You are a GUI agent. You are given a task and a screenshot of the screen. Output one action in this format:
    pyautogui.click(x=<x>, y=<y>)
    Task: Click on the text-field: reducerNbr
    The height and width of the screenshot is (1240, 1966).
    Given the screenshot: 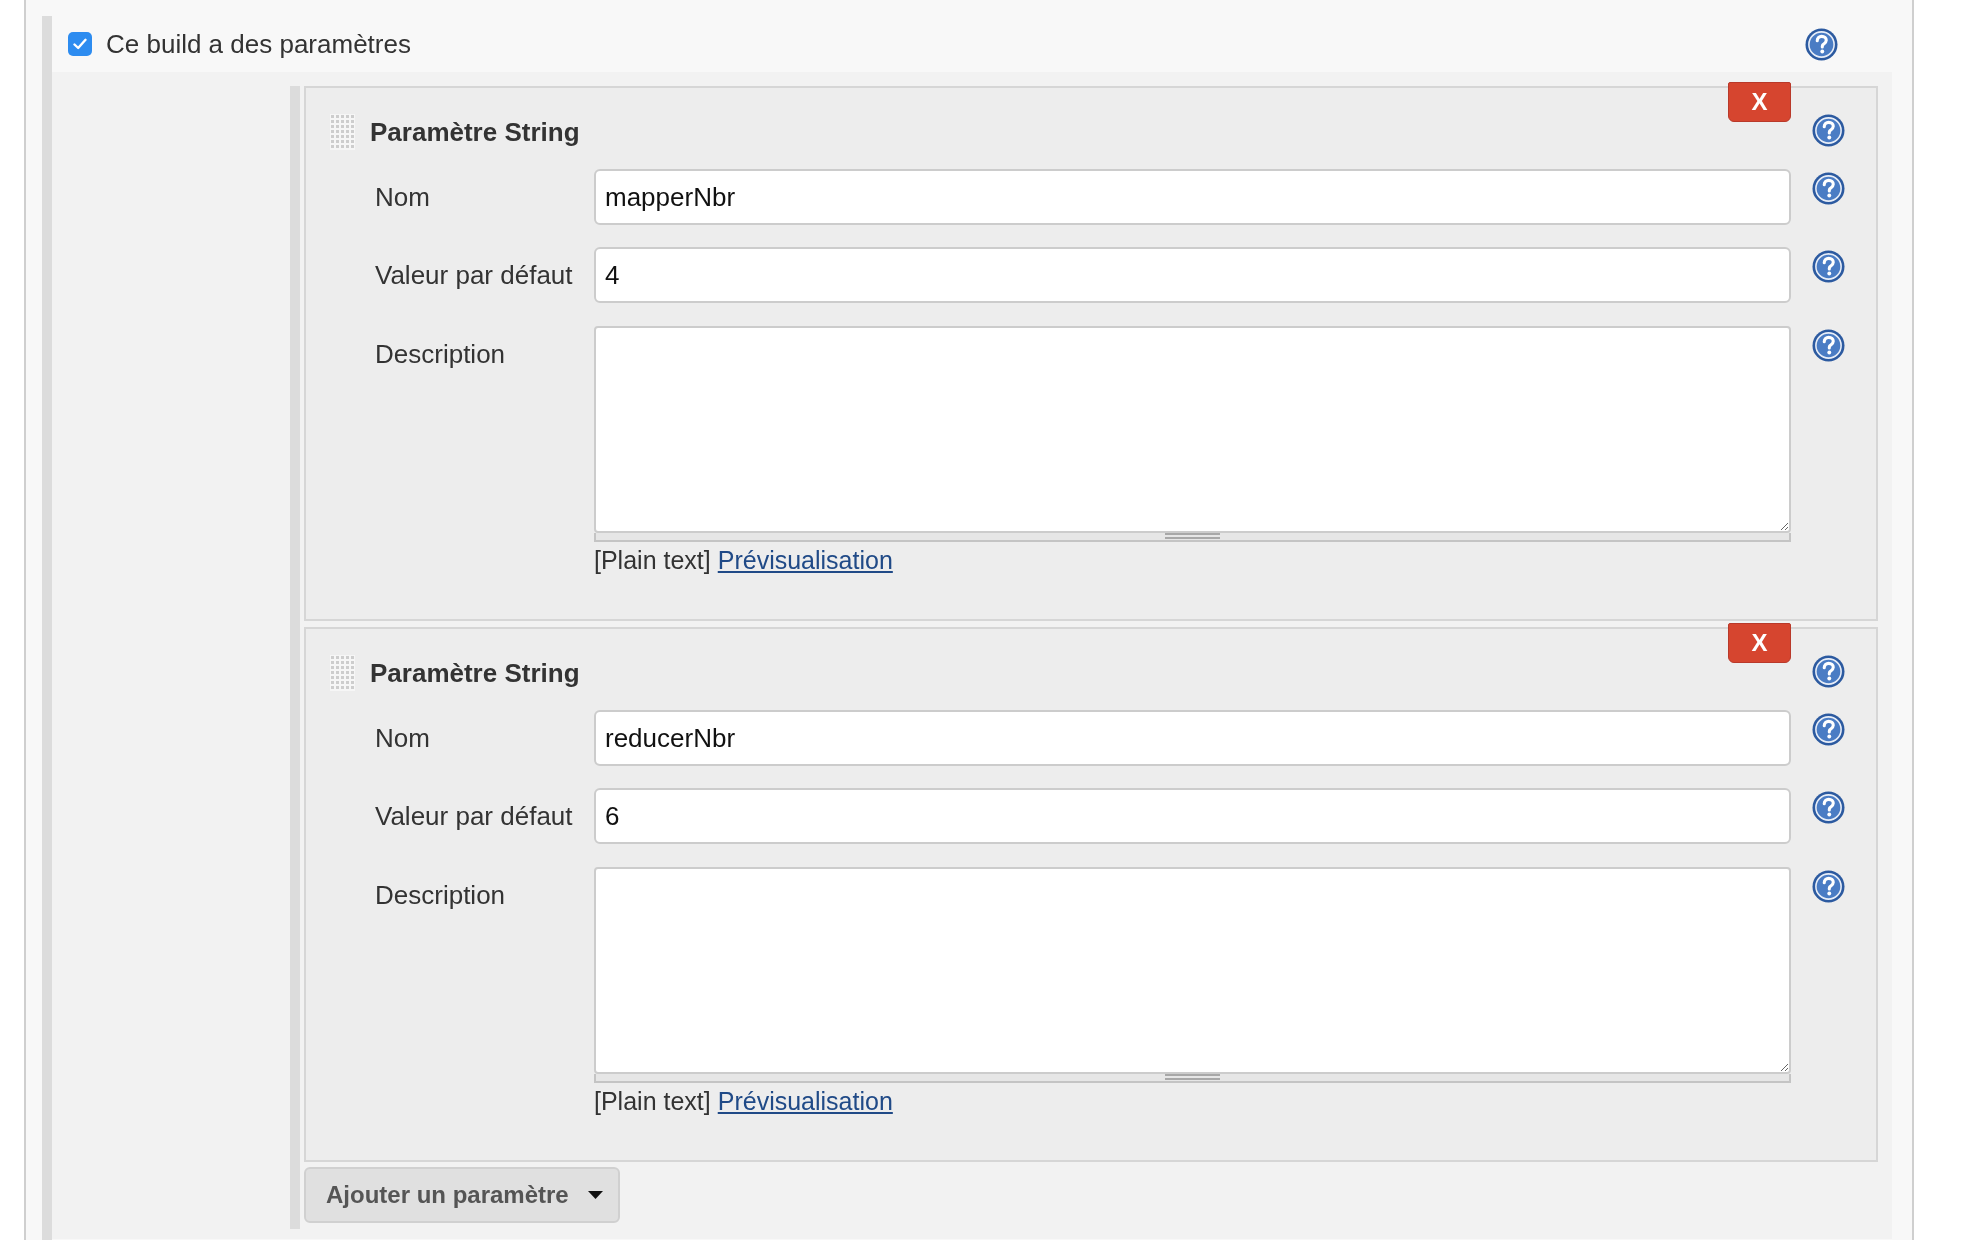 What is the action you would take?
    pyautogui.click(x=1192, y=738)
    